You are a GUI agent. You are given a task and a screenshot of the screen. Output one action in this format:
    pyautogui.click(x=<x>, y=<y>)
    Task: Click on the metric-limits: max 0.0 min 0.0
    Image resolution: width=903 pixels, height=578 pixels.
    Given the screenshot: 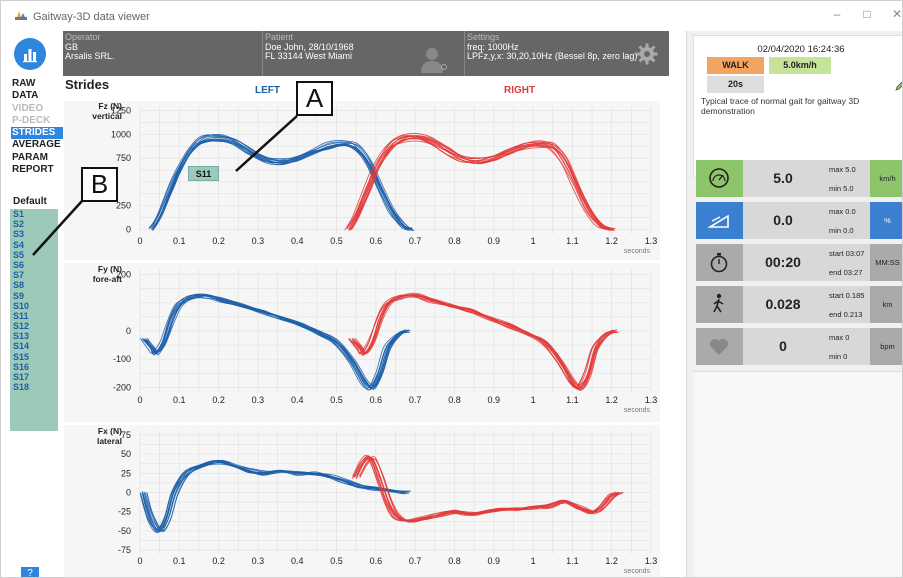 What is the action you would take?
    pyautogui.click(x=846, y=220)
    